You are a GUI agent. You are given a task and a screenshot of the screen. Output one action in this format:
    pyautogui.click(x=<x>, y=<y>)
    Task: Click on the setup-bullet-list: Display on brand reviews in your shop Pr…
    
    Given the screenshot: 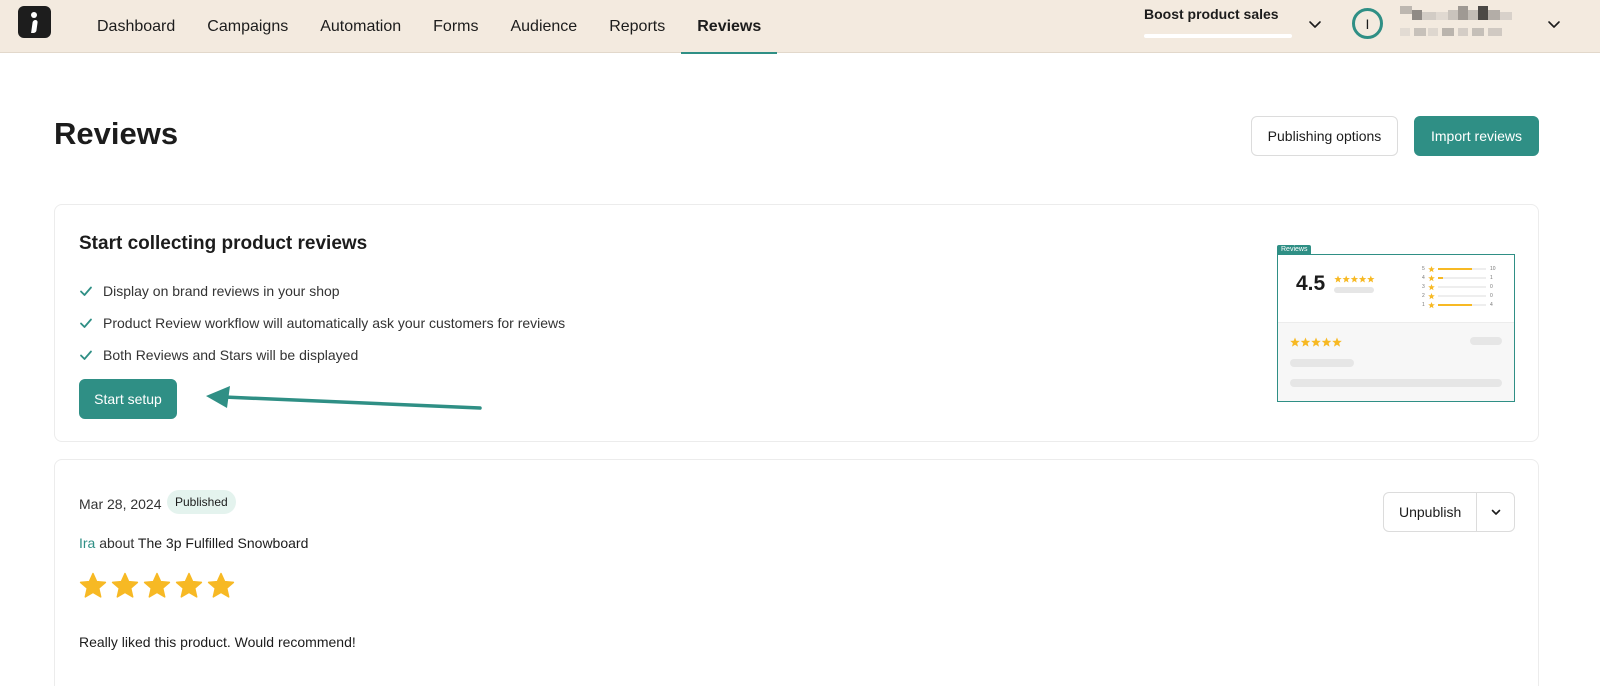 What is the action you would take?
    pyautogui.click(x=322, y=323)
    